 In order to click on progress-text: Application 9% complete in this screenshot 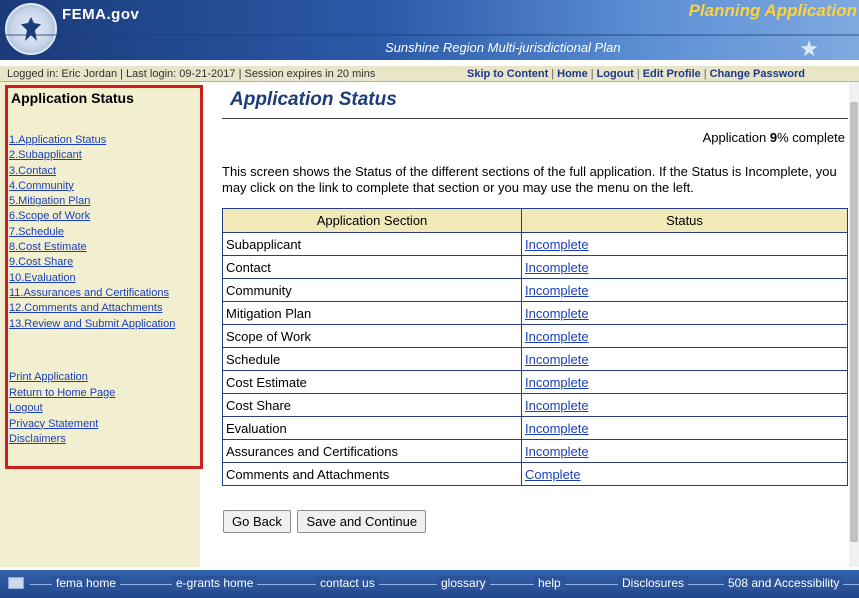, I will do `click(774, 137)`.